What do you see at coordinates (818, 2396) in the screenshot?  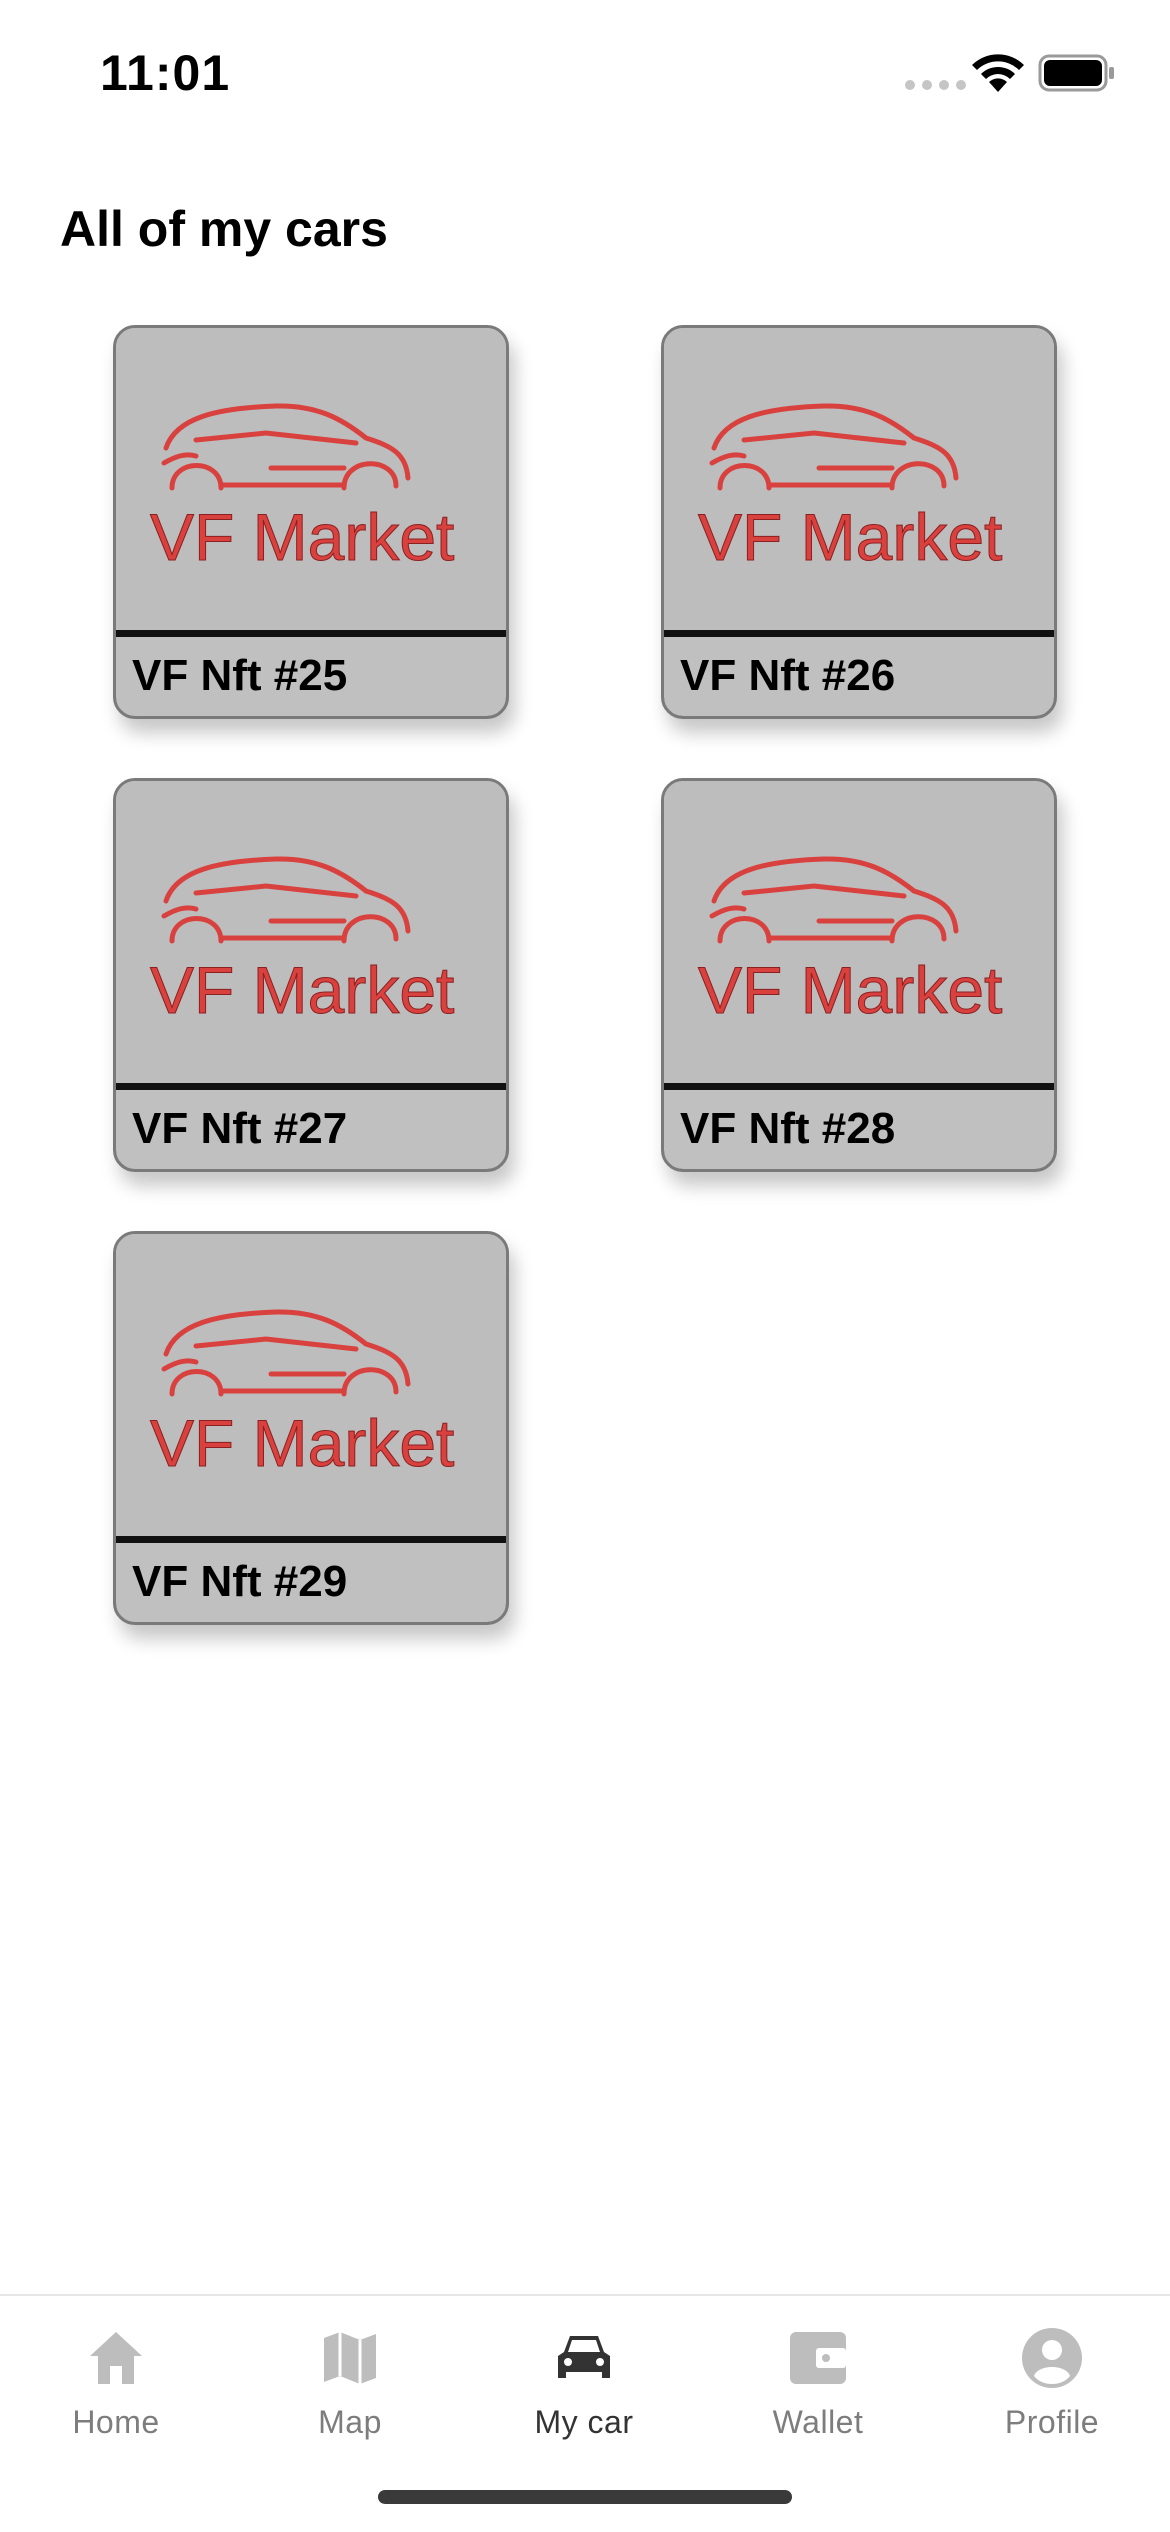 I see `nav-wallet: Wallet` at bounding box center [818, 2396].